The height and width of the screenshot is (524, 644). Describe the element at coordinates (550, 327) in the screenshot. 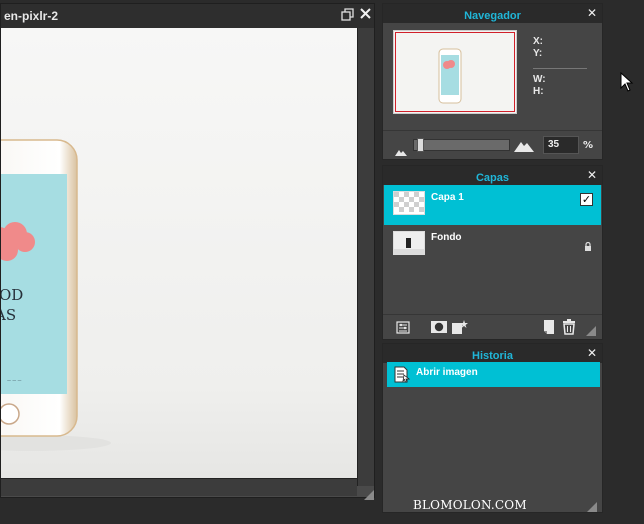

I see `new-layer-icon` at that location.